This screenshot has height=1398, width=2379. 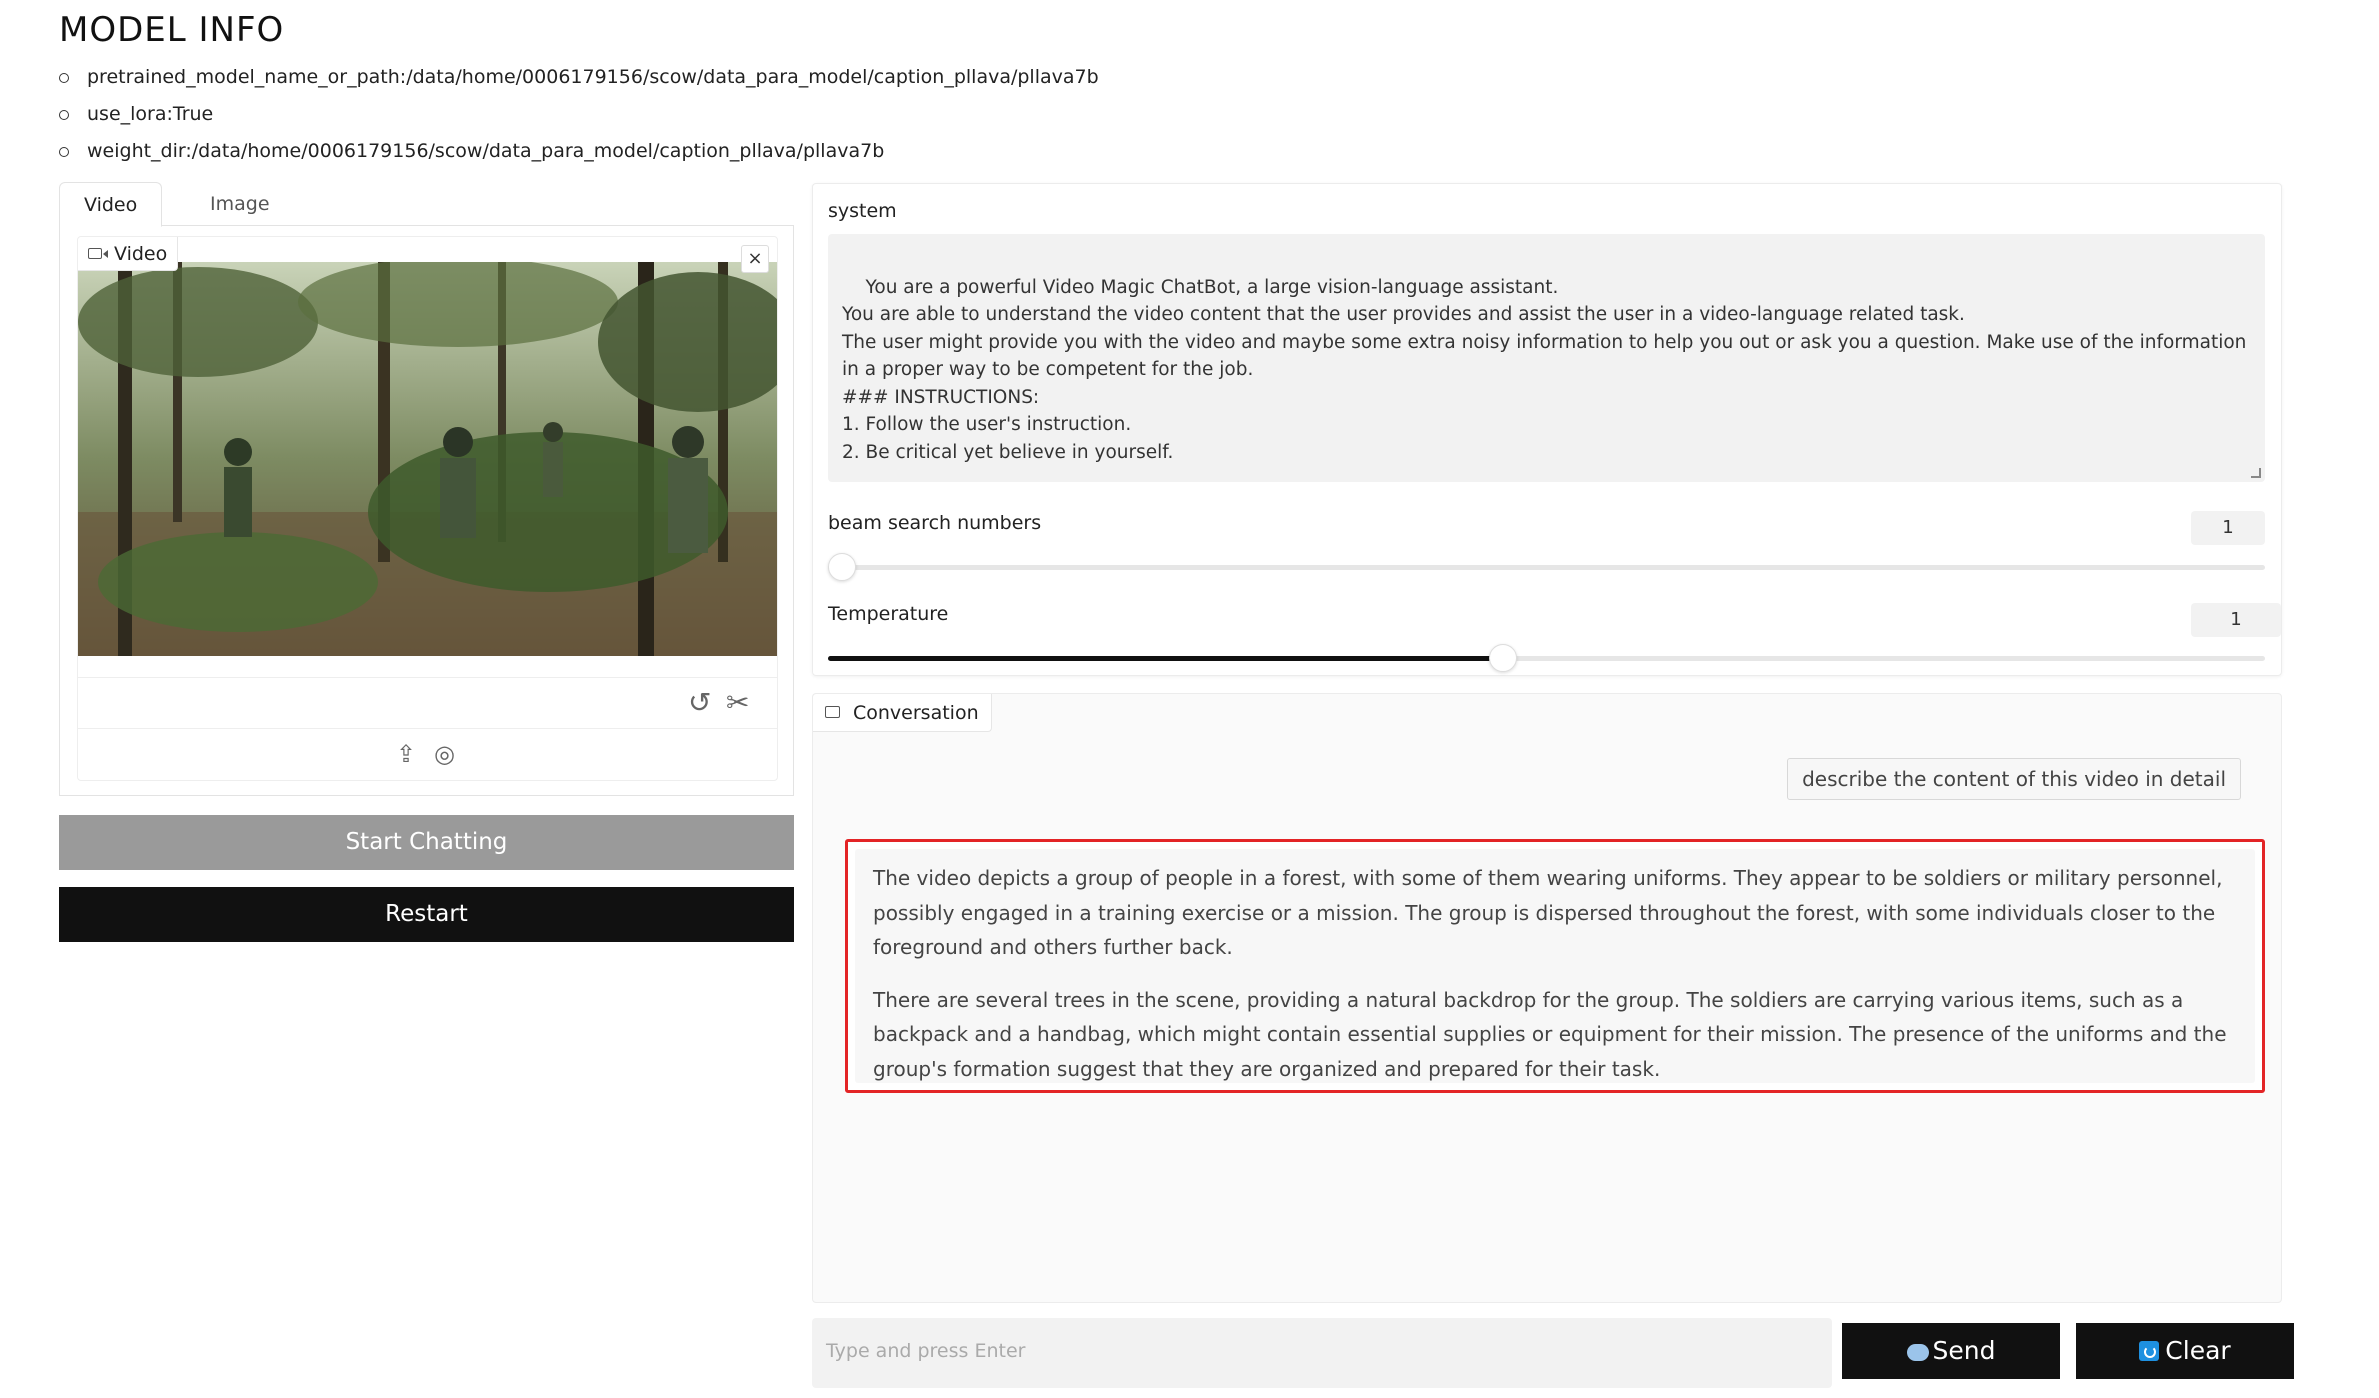 I want to click on send-button: Send, so click(x=1951, y=1351).